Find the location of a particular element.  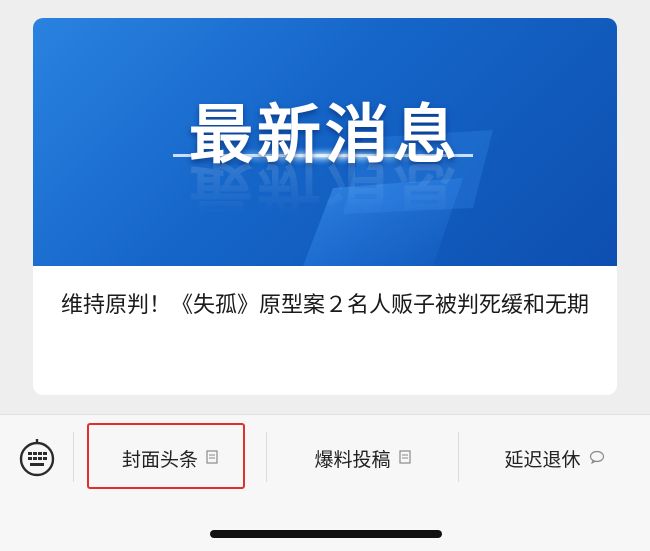

menu-item-tip-submission: 爆料投稿 is located at coordinates (362, 458).